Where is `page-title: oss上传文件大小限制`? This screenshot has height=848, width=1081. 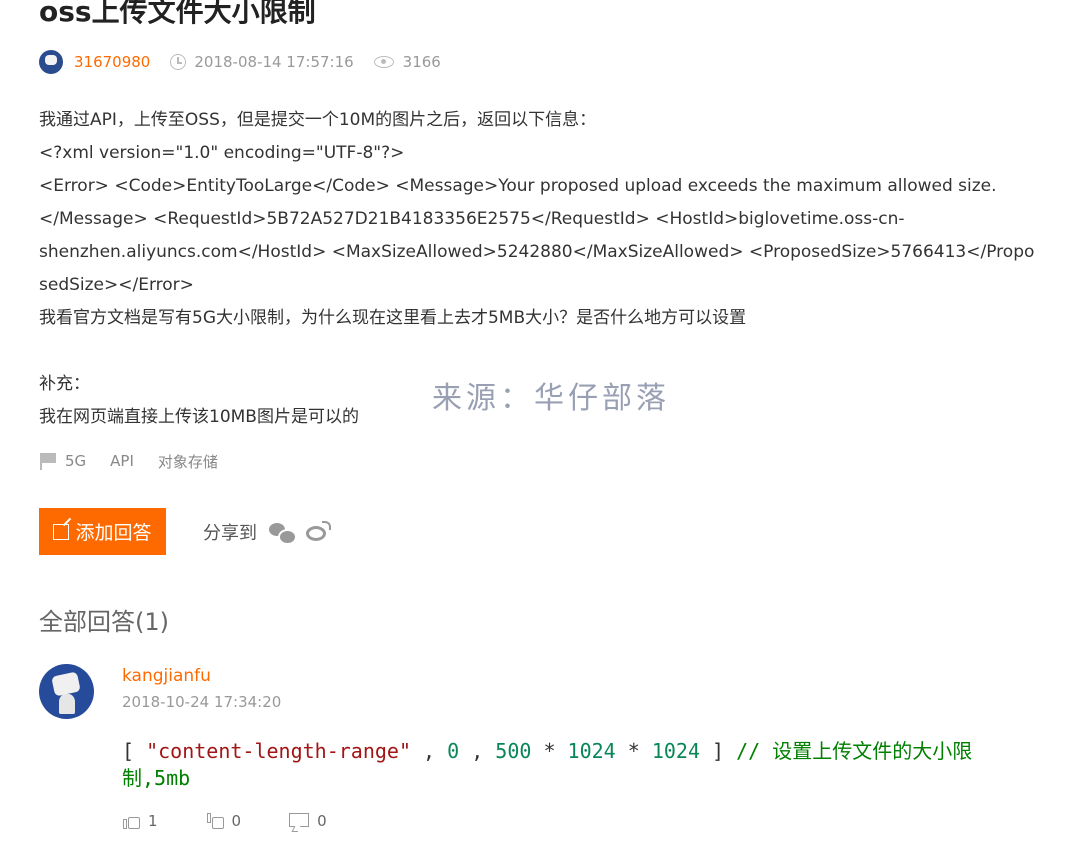
page-title: oss上传文件大小限制 is located at coordinates (177, 14).